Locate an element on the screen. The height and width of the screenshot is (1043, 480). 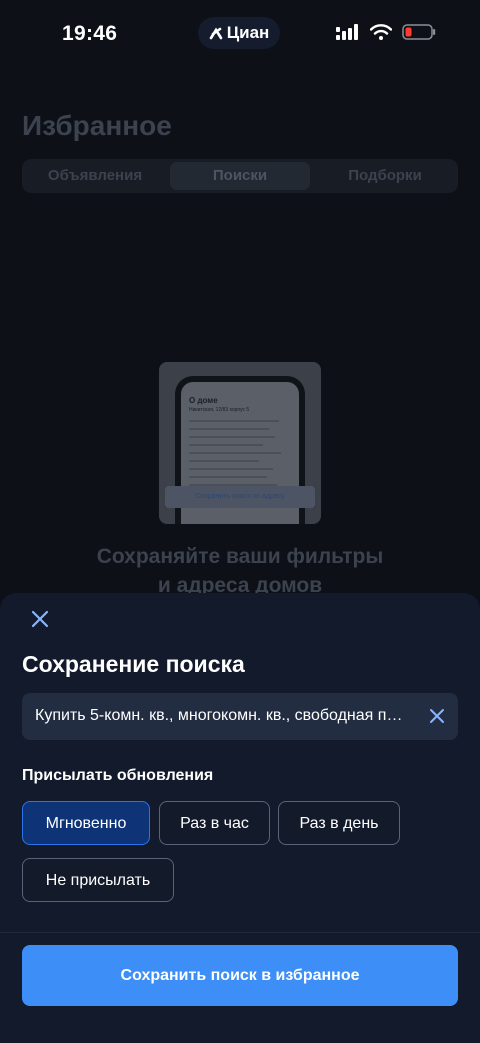
status-time: 19:46 is located at coordinates (90, 33).